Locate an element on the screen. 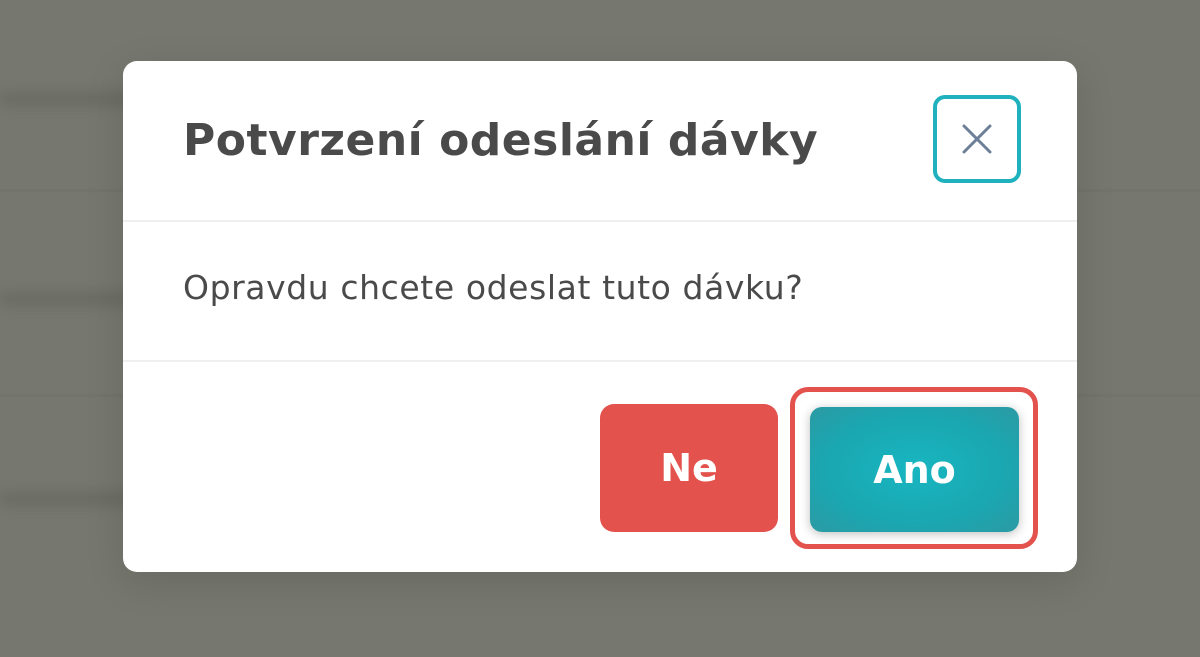 The image size is (1200, 657). no-button: Ne is located at coordinates (689, 468).